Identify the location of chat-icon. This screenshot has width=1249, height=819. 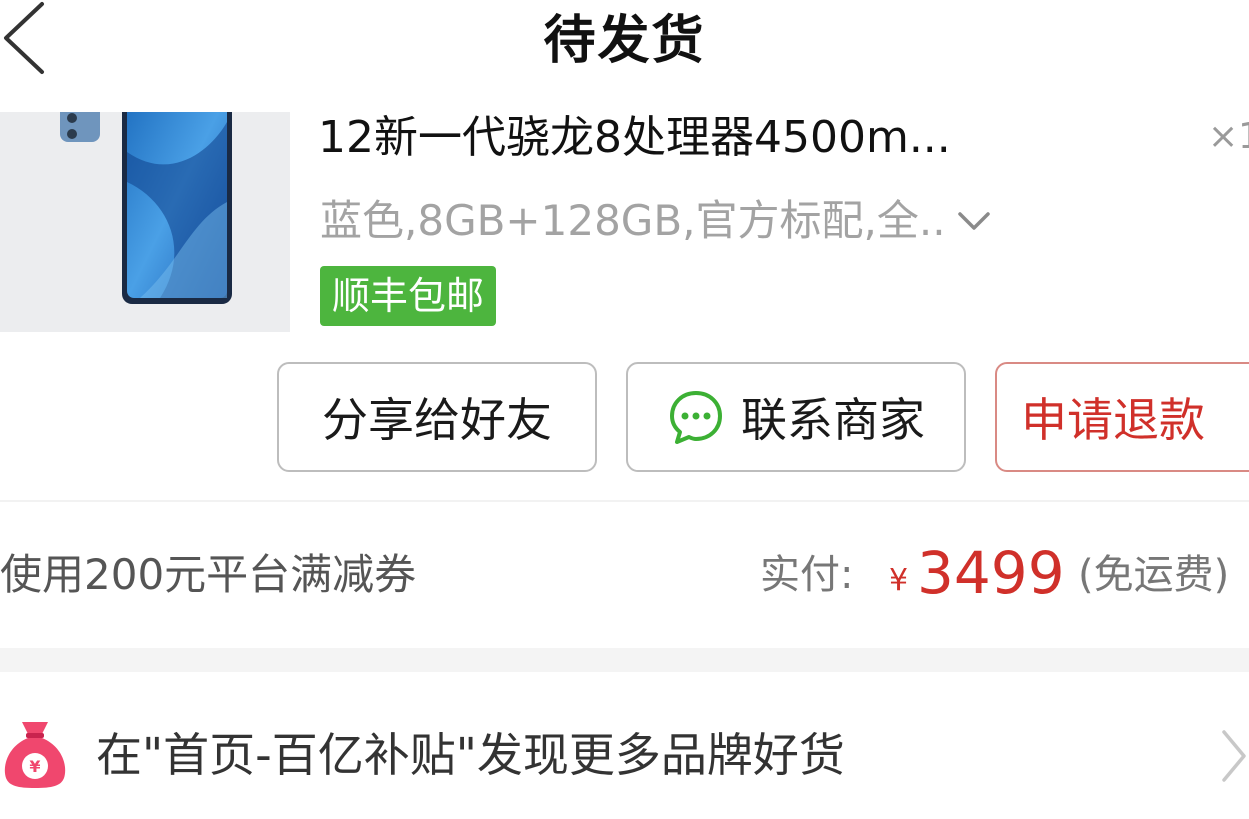
(696, 417).